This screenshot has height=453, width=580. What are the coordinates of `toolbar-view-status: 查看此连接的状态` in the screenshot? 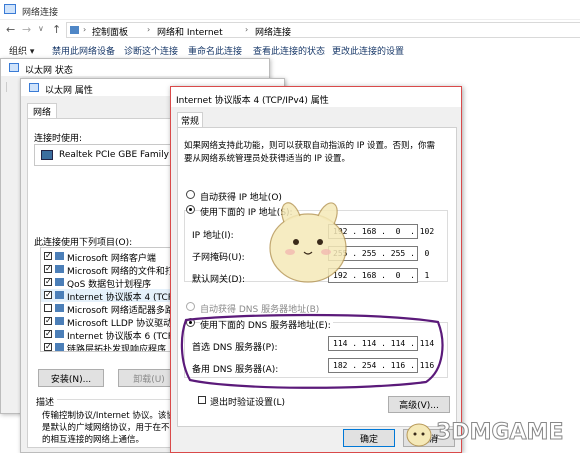 It's located at (289, 50).